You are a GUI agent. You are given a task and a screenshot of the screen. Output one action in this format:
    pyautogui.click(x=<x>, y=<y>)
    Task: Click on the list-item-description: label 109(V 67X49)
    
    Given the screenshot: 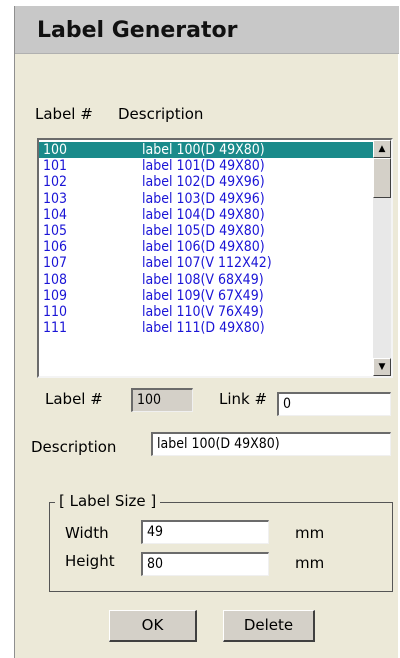 What is the action you would take?
    pyautogui.click(x=203, y=295)
    